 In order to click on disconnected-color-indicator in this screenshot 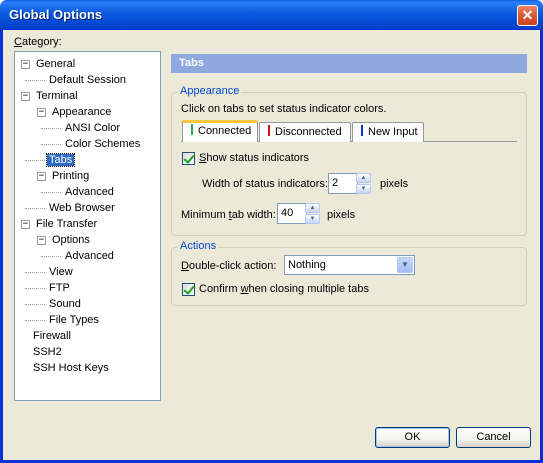, I will do `click(269, 130)`.